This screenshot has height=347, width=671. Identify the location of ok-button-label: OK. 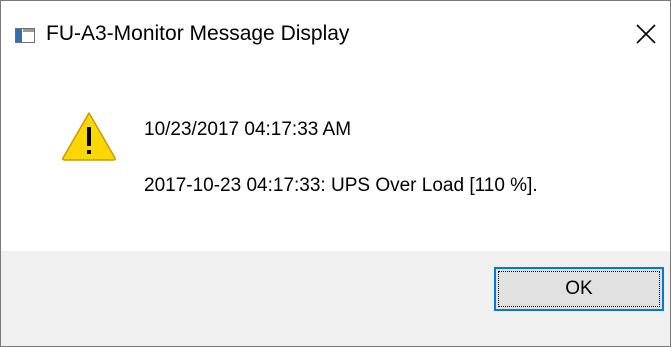
(579, 288).